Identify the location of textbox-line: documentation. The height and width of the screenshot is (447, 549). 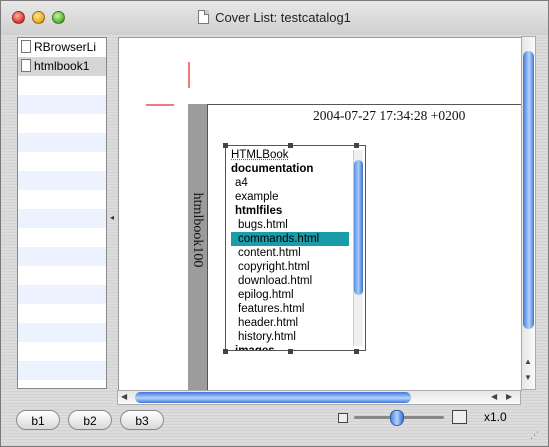
(272, 169).